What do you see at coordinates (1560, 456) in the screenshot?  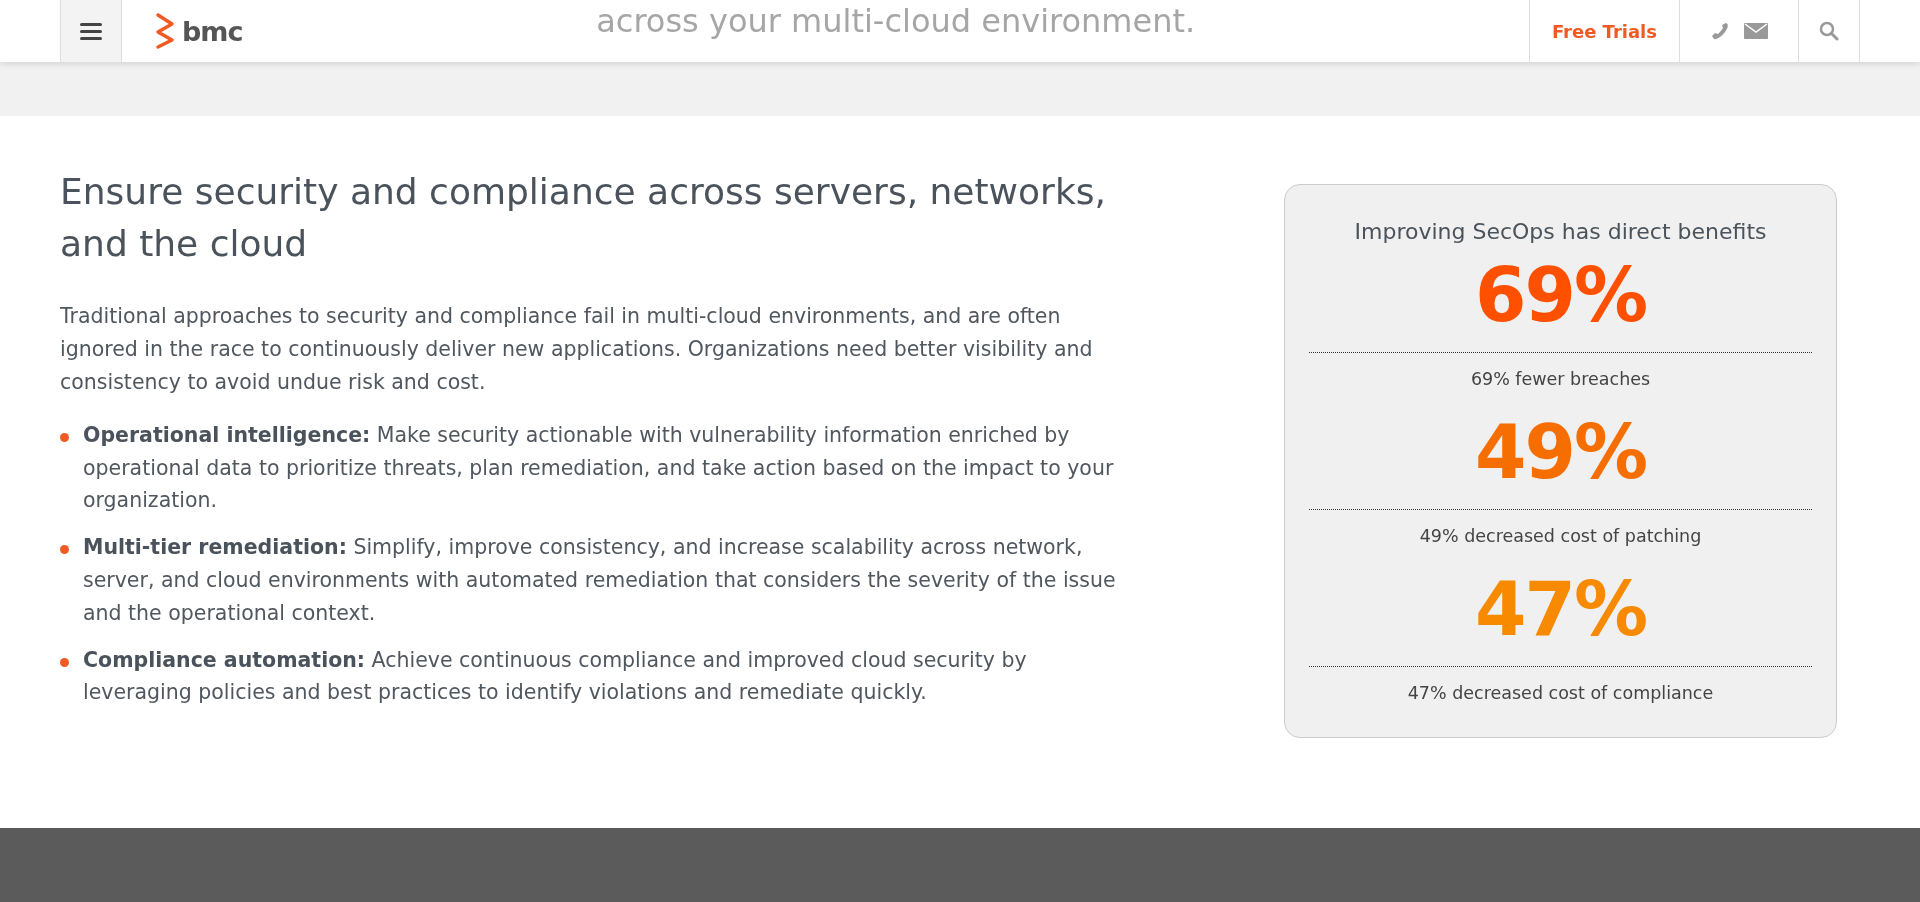 I see `stat-value: 49%` at bounding box center [1560, 456].